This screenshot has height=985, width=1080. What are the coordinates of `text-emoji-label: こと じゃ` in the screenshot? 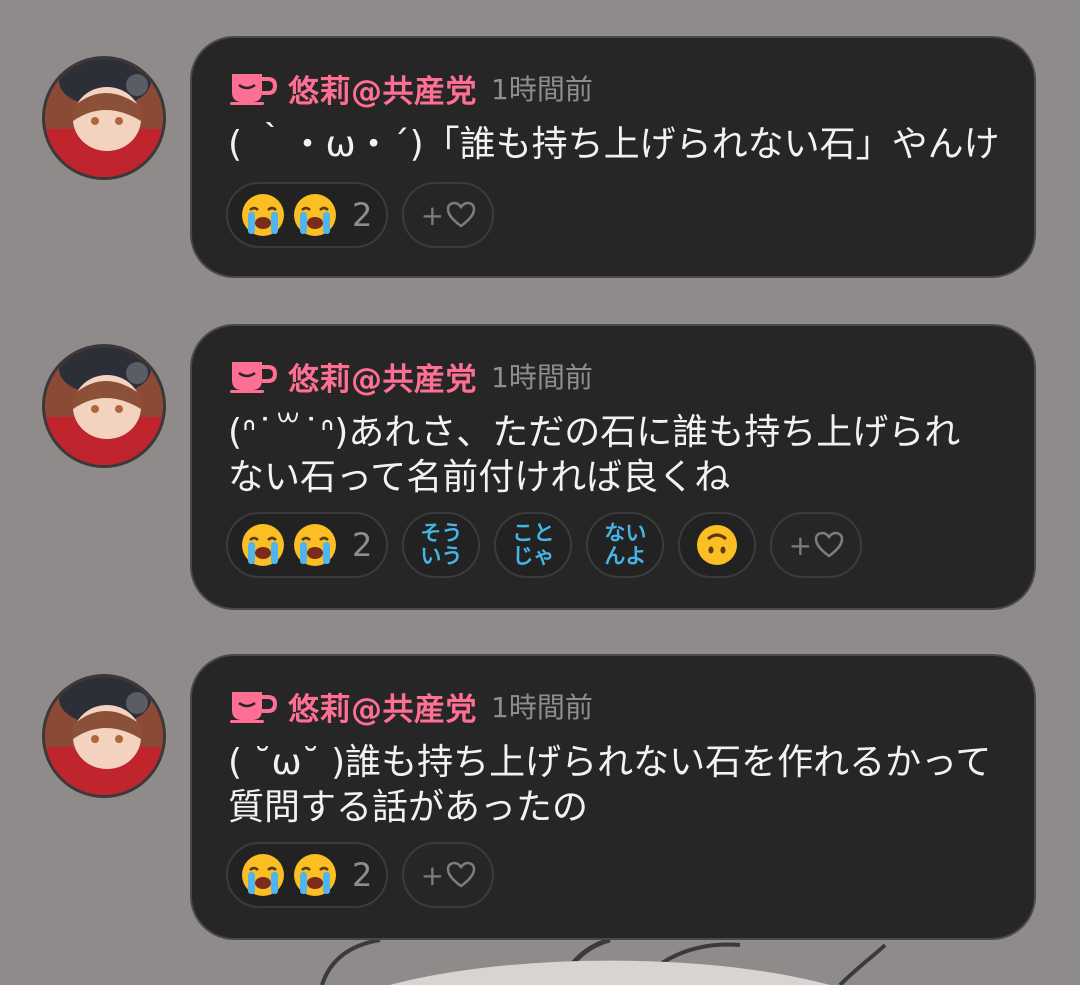 It's located at (533, 544).